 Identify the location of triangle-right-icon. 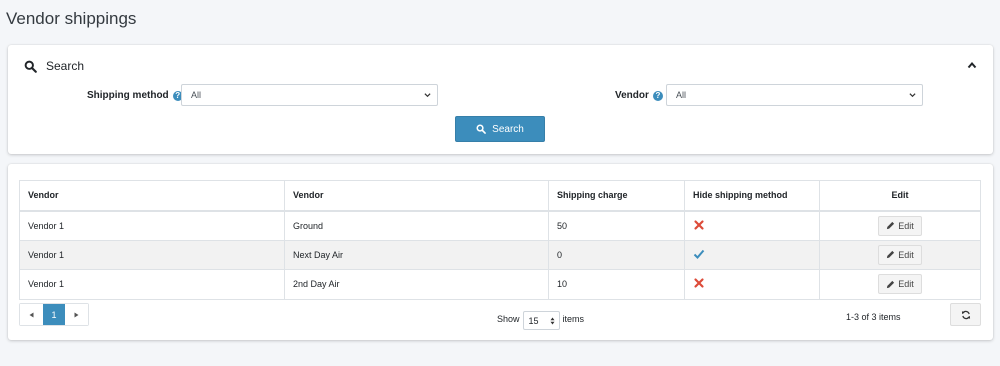
(76, 314).